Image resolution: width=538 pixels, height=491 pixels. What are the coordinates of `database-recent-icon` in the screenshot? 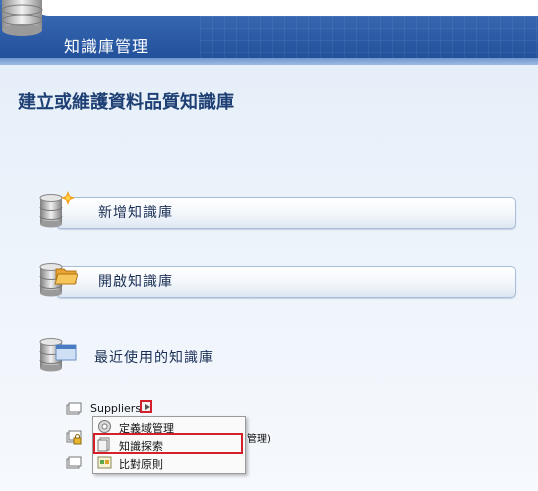 It's located at (58, 355).